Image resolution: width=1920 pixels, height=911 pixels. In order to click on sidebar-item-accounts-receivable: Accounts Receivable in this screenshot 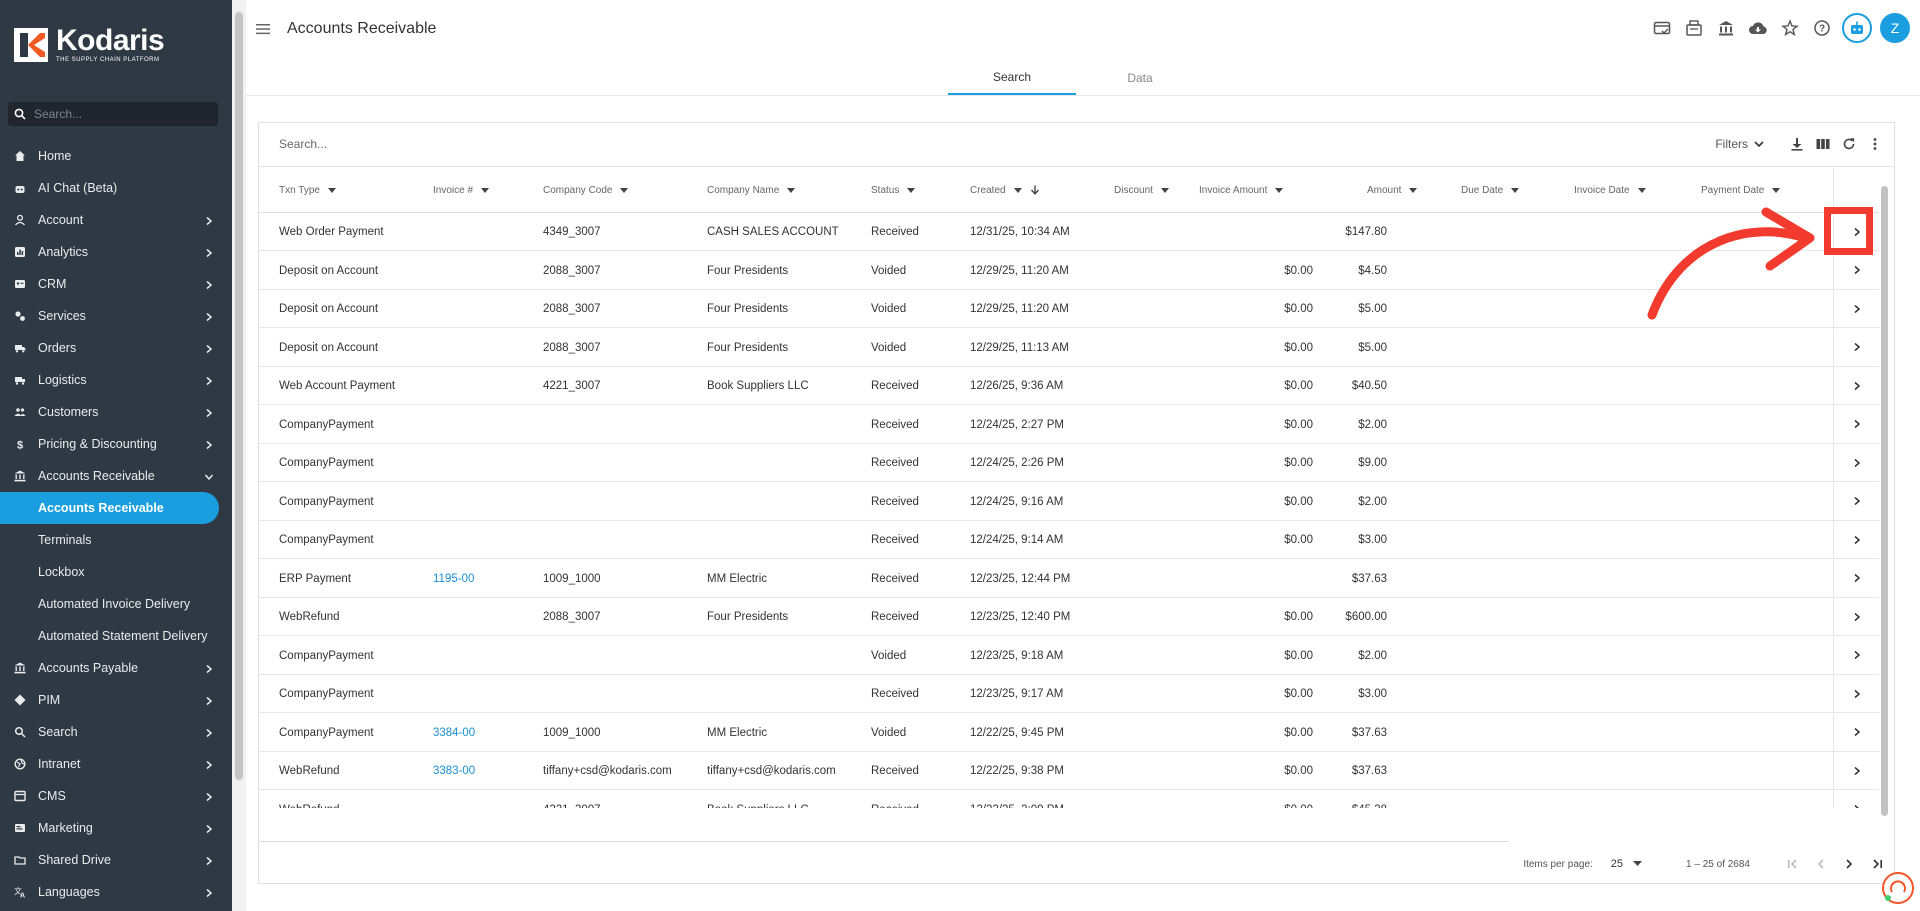, I will do `click(116, 476)`.